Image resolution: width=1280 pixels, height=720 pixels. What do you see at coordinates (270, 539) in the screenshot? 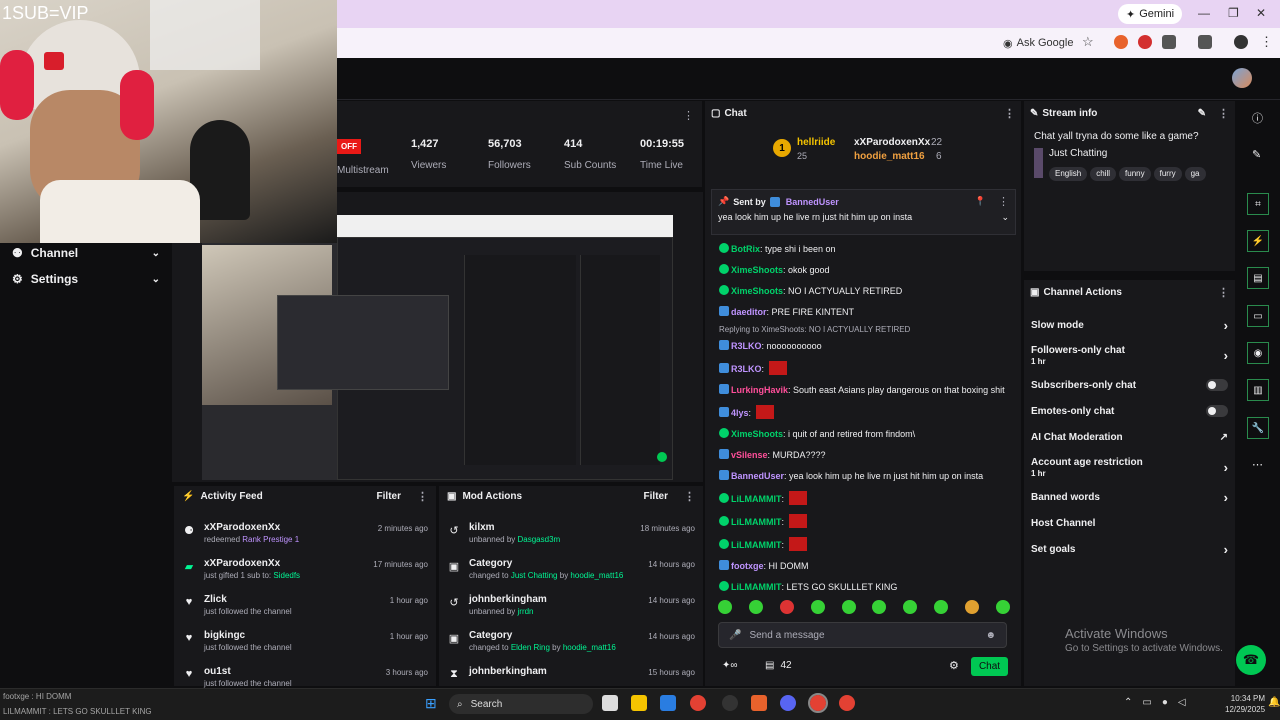
I see `activity-detail-highlight: Rank Prestige 1` at bounding box center [270, 539].